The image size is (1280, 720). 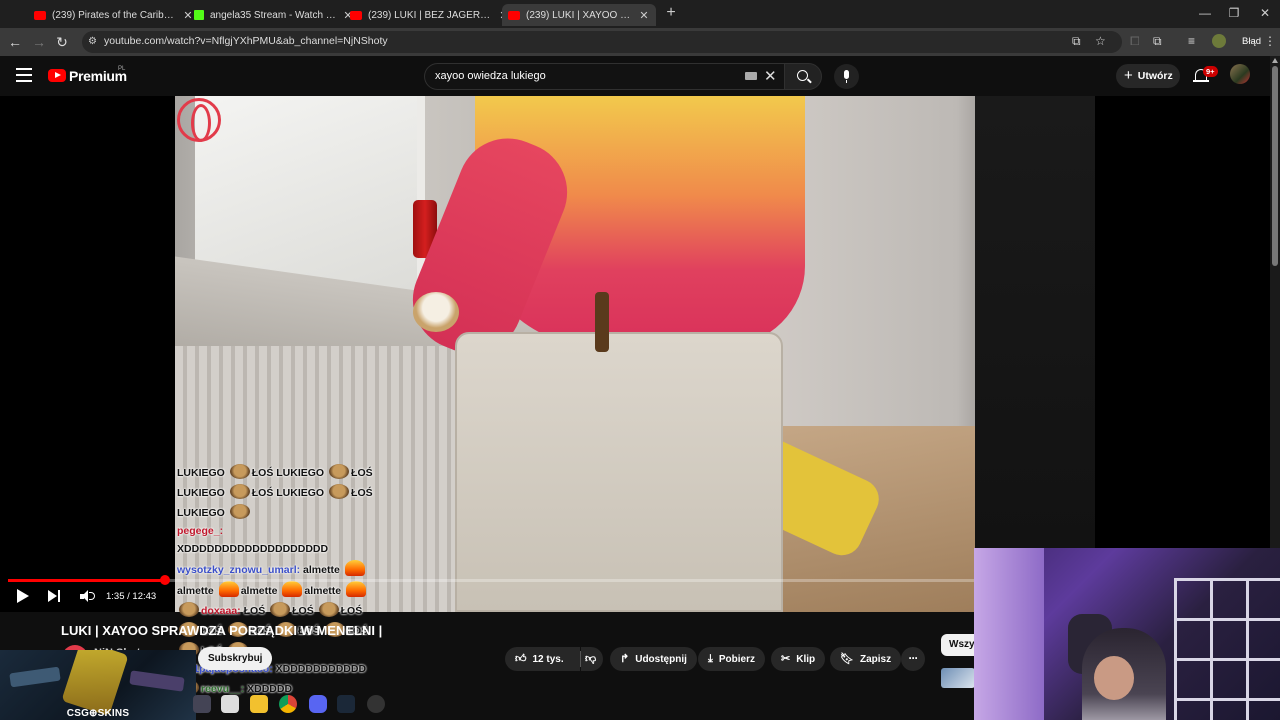 What do you see at coordinates (270, 689) in the screenshot?
I see `chat-text: XDDDDD` at bounding box center [270, 689].